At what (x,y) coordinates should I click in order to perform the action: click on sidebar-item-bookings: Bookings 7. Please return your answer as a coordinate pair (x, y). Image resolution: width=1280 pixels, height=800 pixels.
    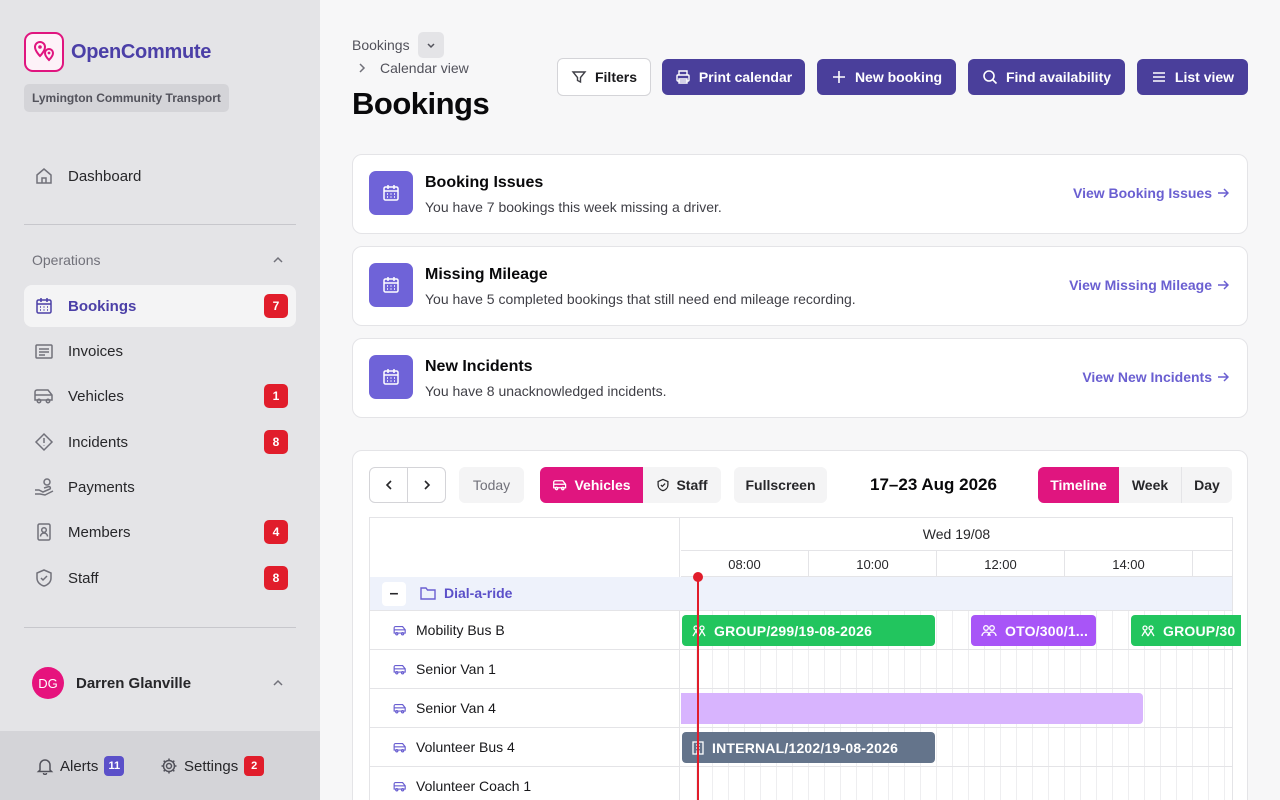
    Looking at the image, I should click on (160, 306).